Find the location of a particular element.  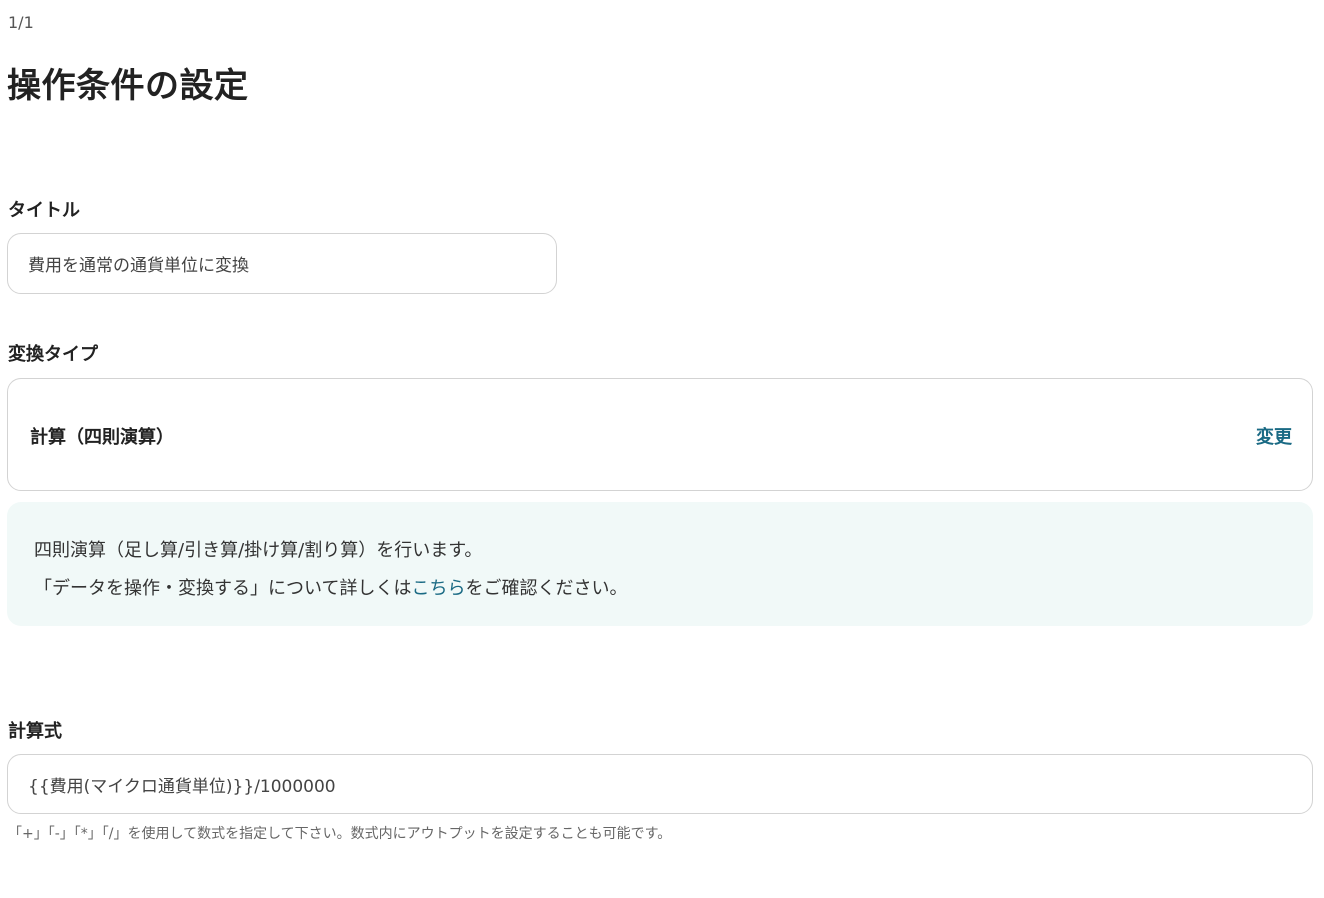

formula-field-label: 計算式 is located at coordinates (35, 731).